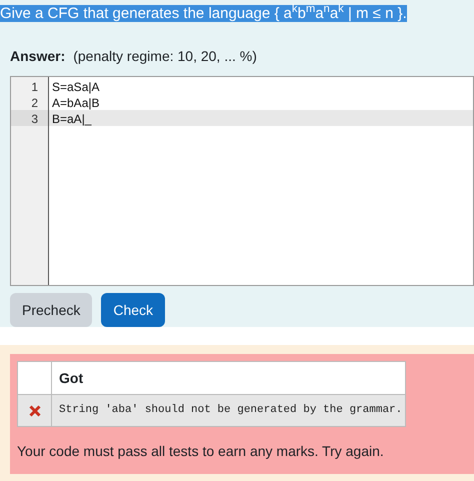 This screenshot has width=474, height=481. I want to click on table-cell: String 'aba' should not be generated by the grammar., so click(229, 410).